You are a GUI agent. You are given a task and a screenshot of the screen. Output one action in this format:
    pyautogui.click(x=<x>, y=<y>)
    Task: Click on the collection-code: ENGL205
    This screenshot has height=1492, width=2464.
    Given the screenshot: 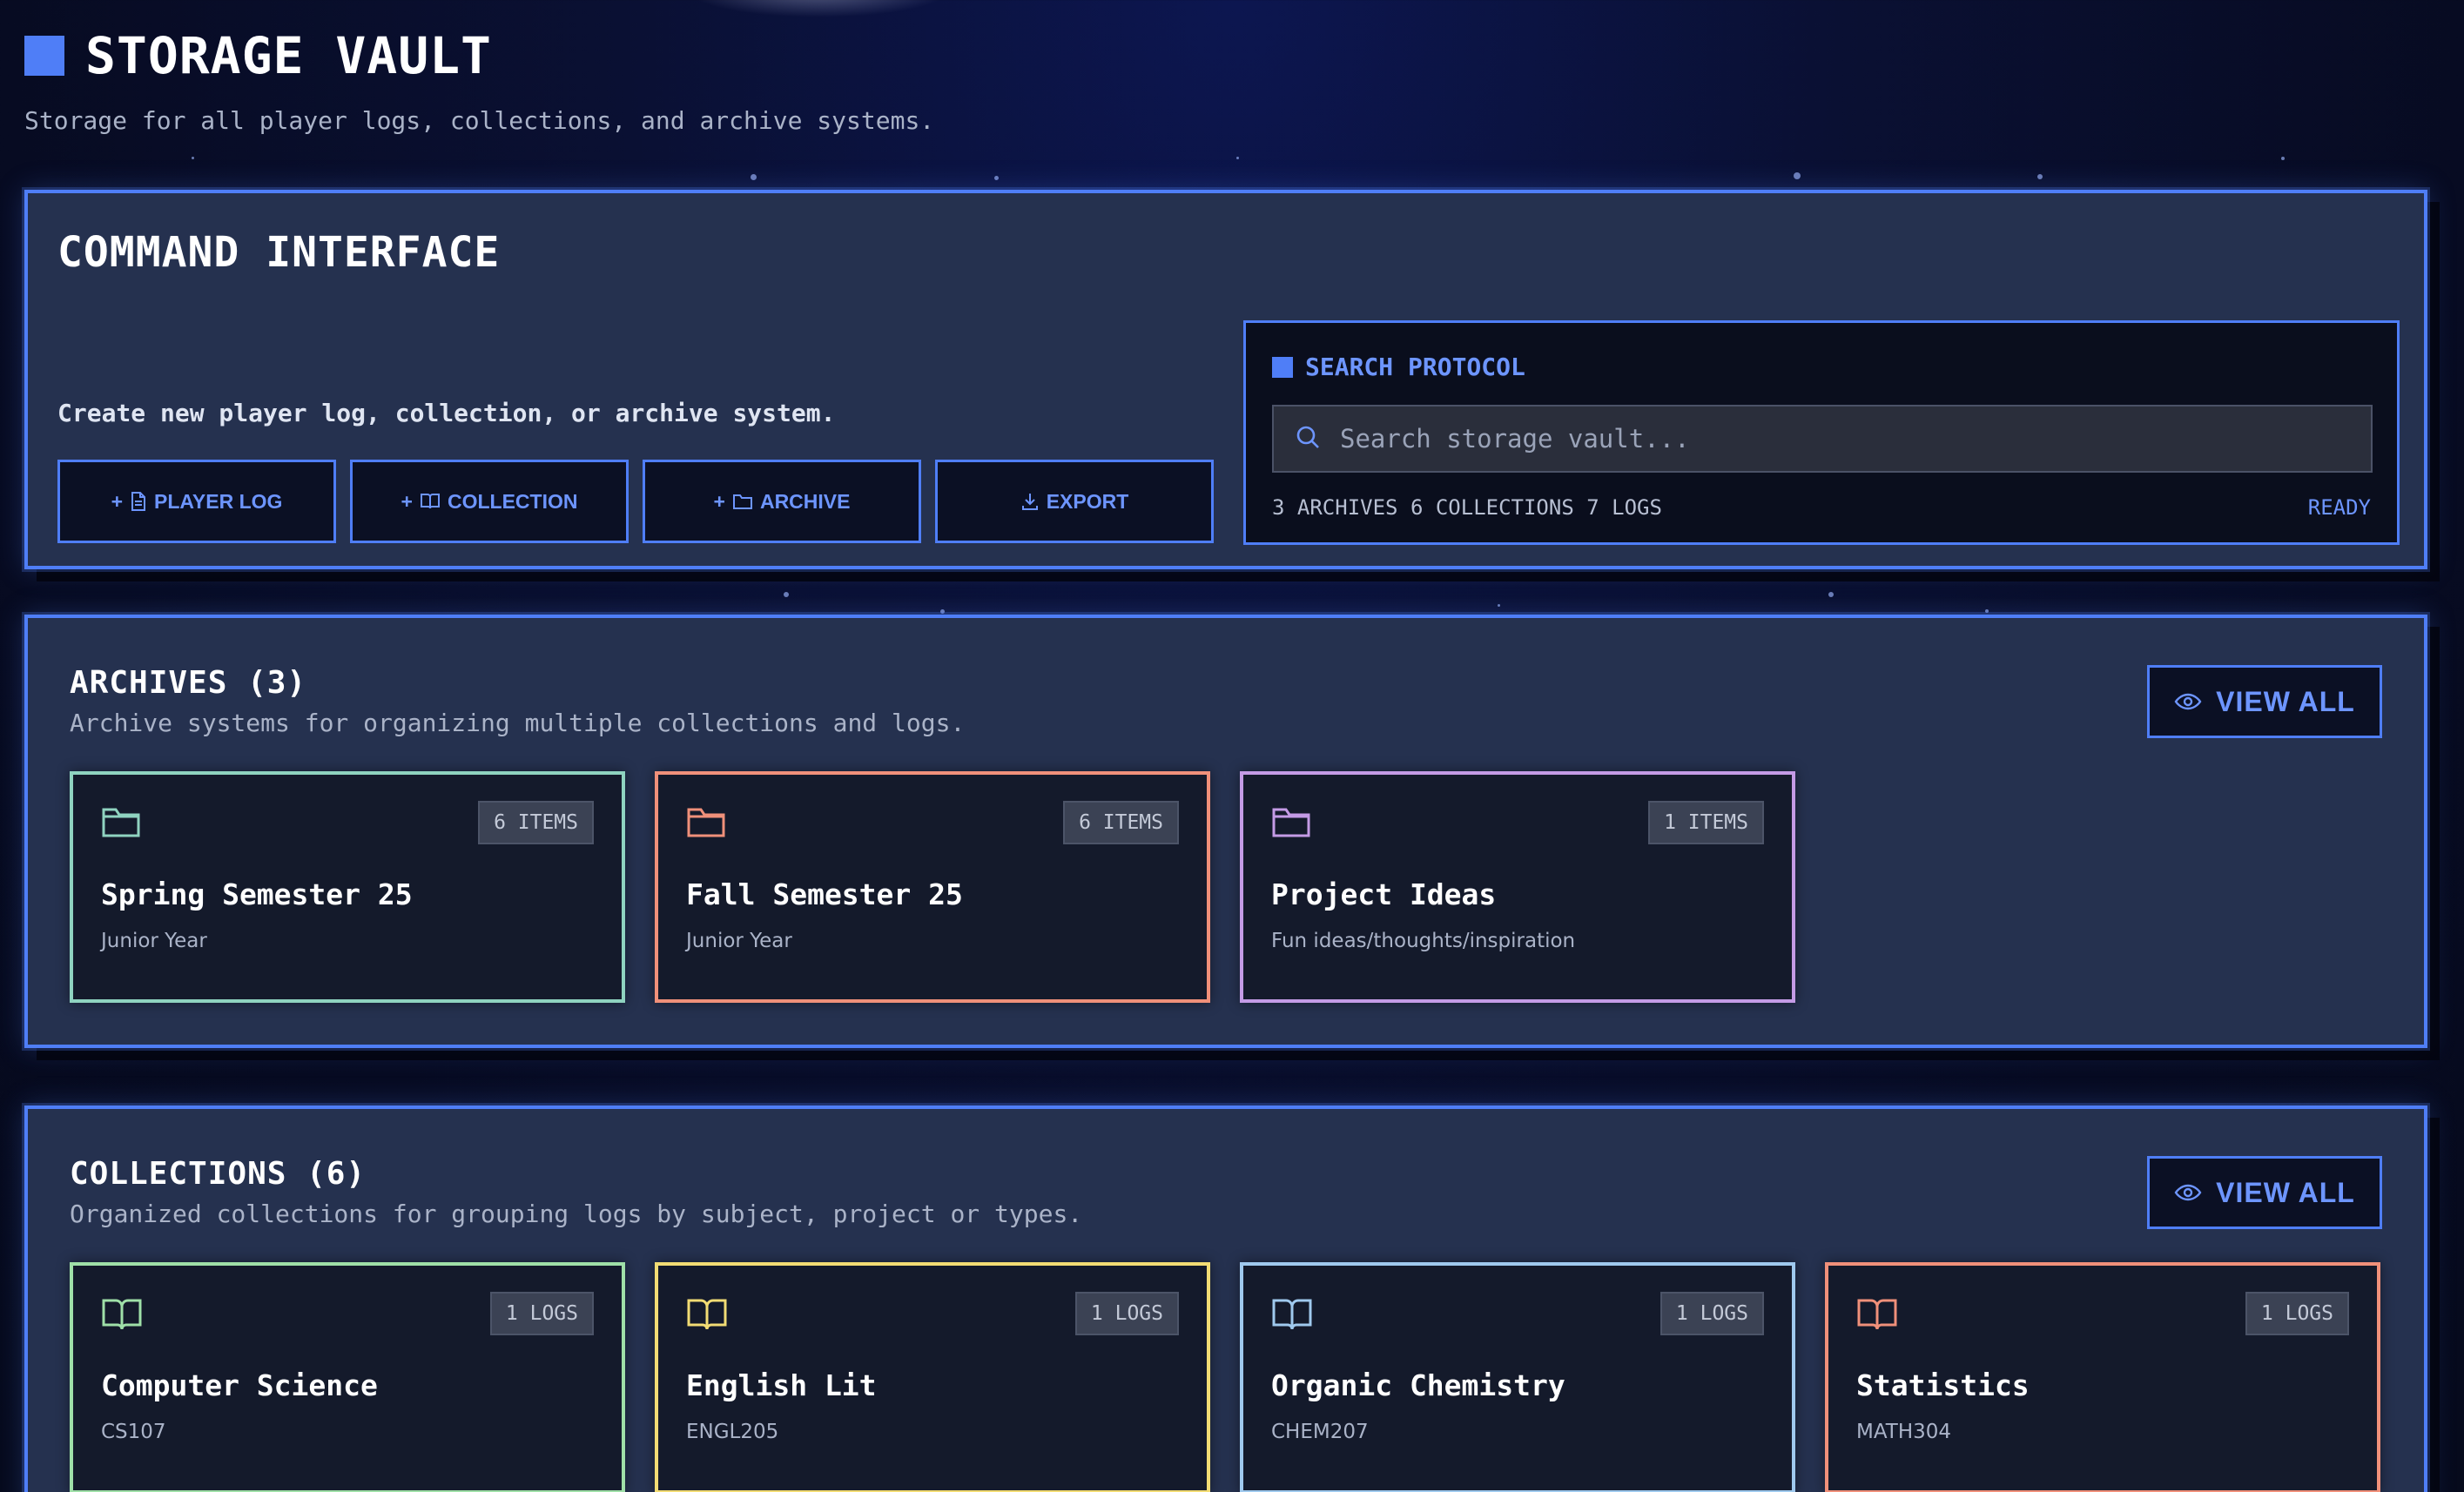 What is the action you would take?
    pyautogui.click(x=732, y=1432)
    